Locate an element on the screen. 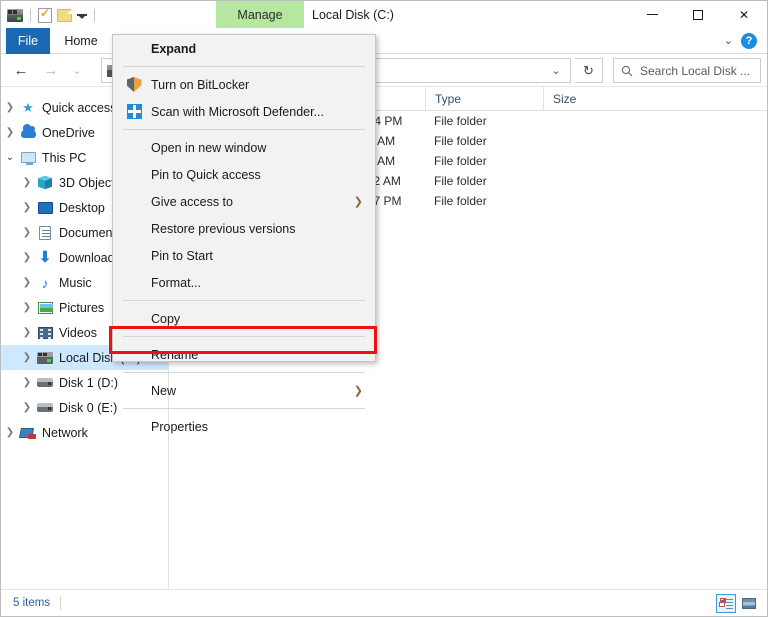  menu-item-restore-previous-versions: Restore previous versions is located at coordinates (244, 228).